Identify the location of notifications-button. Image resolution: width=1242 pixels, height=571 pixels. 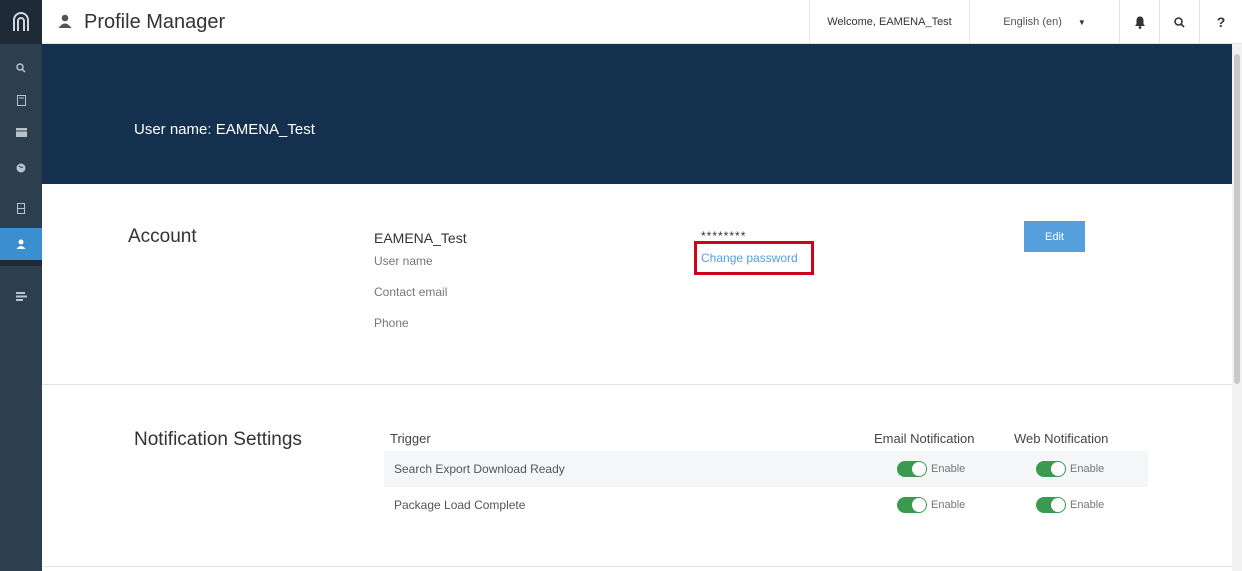
(1139, 22).